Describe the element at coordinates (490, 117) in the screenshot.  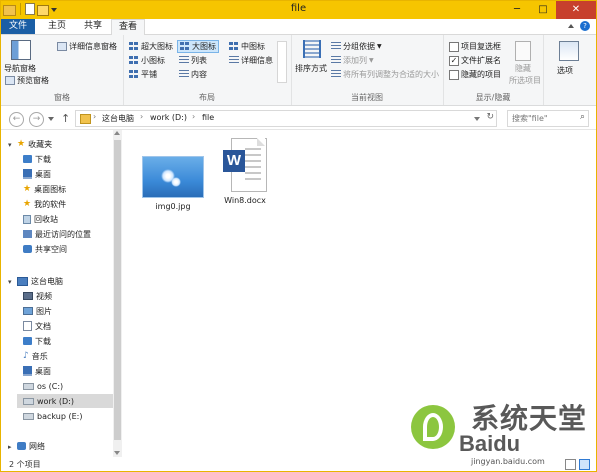
I see `refresh-icon: ↻` at that location.